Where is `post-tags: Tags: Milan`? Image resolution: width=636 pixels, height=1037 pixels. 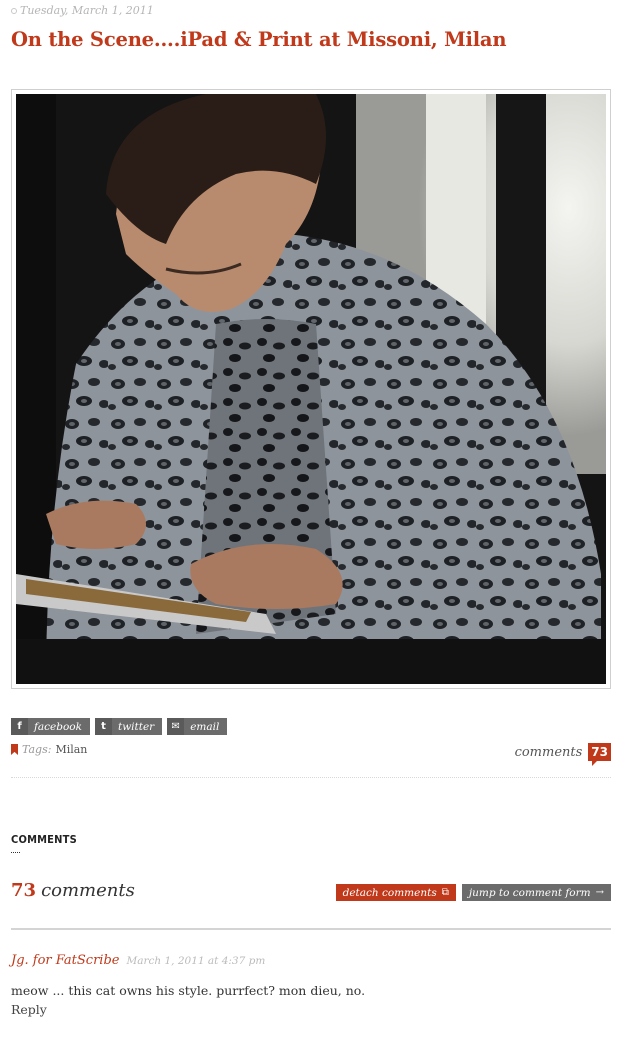 post-tags: Tags: Milan is located at coordinates (49, 749).